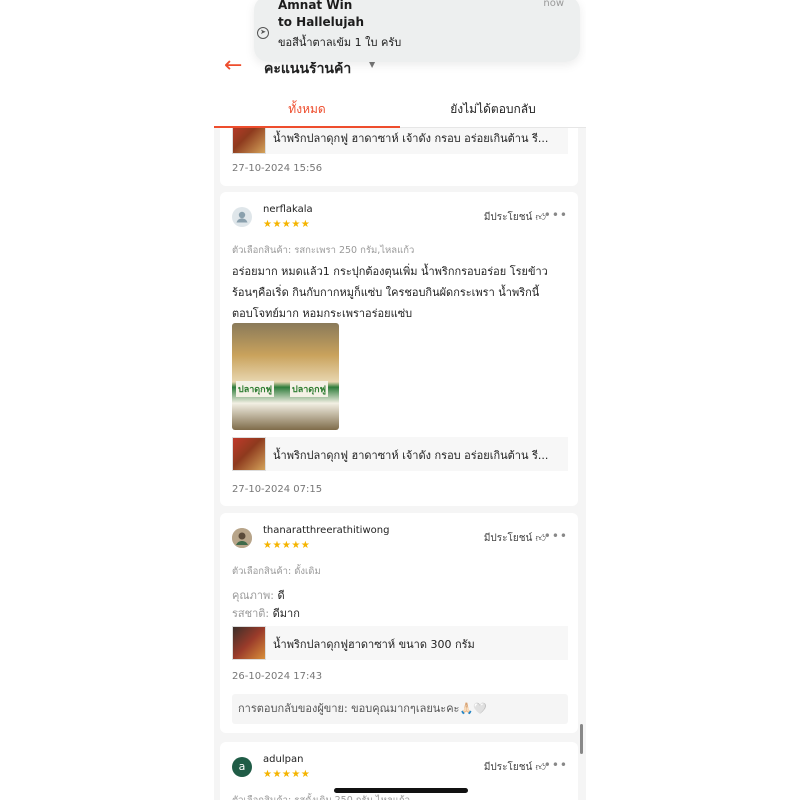  Describe the element at coordinates (293, 708) in the screenshot. I see `seller-reply-label: การตอบกลับของผู้ขาย:` at that location.